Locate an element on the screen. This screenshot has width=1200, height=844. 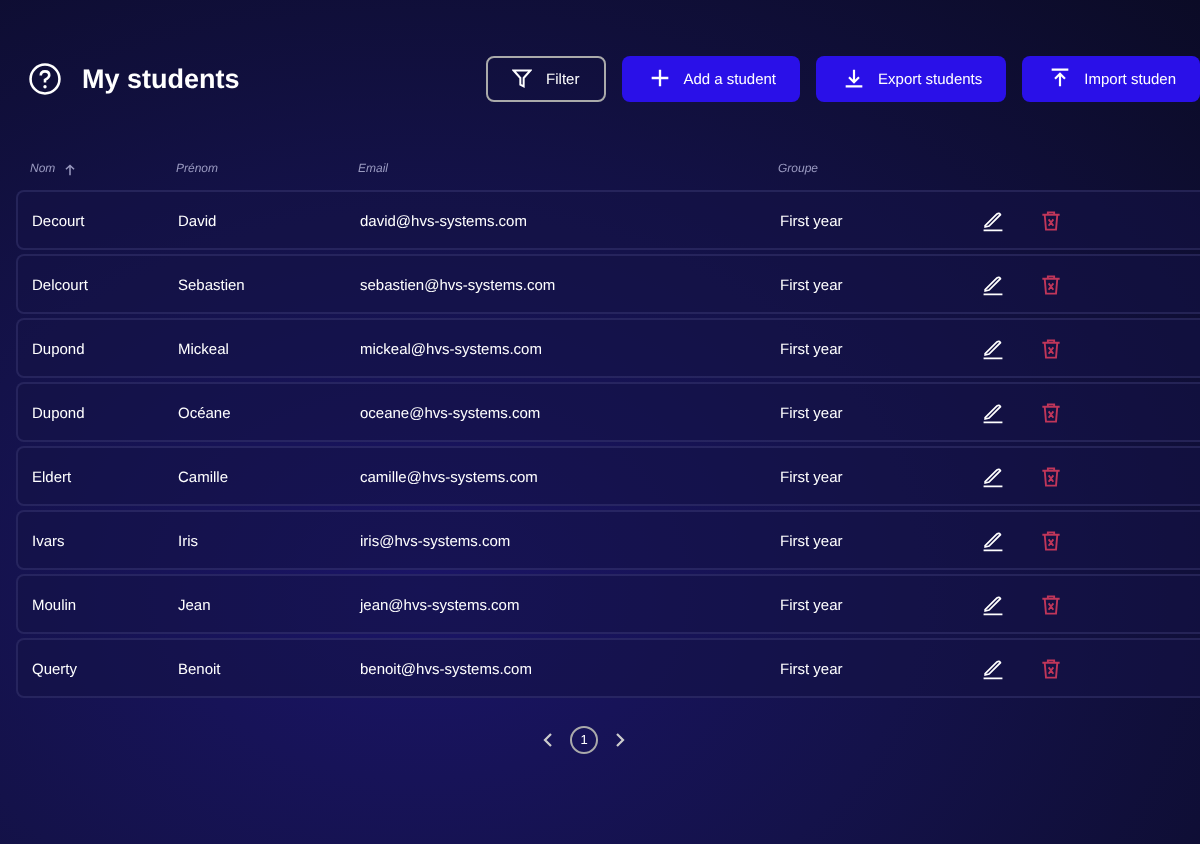
previous-page-icon is located at coordinates (548, 740).